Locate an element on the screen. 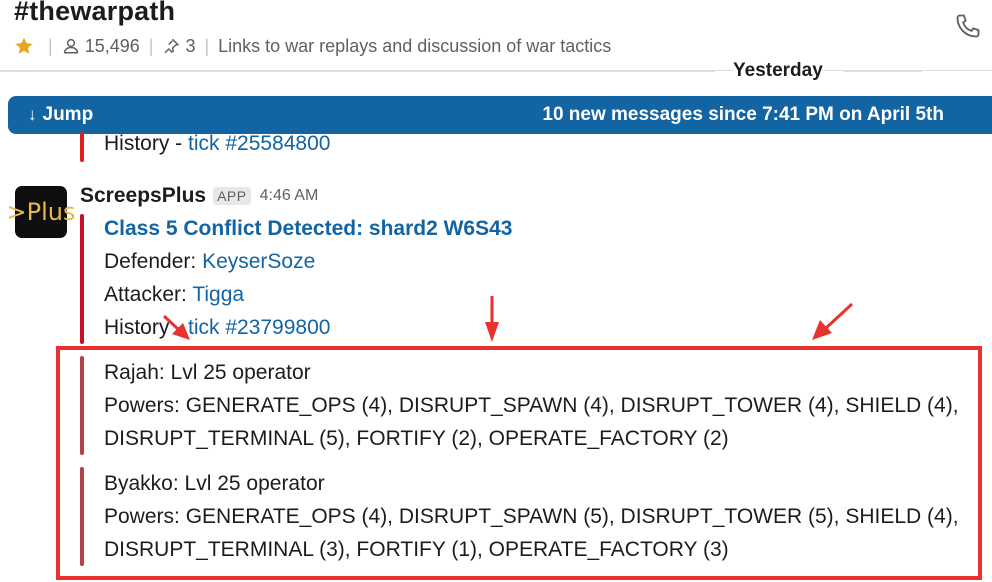  channel-title: #thewarpath is located at coordinates (94, 13).